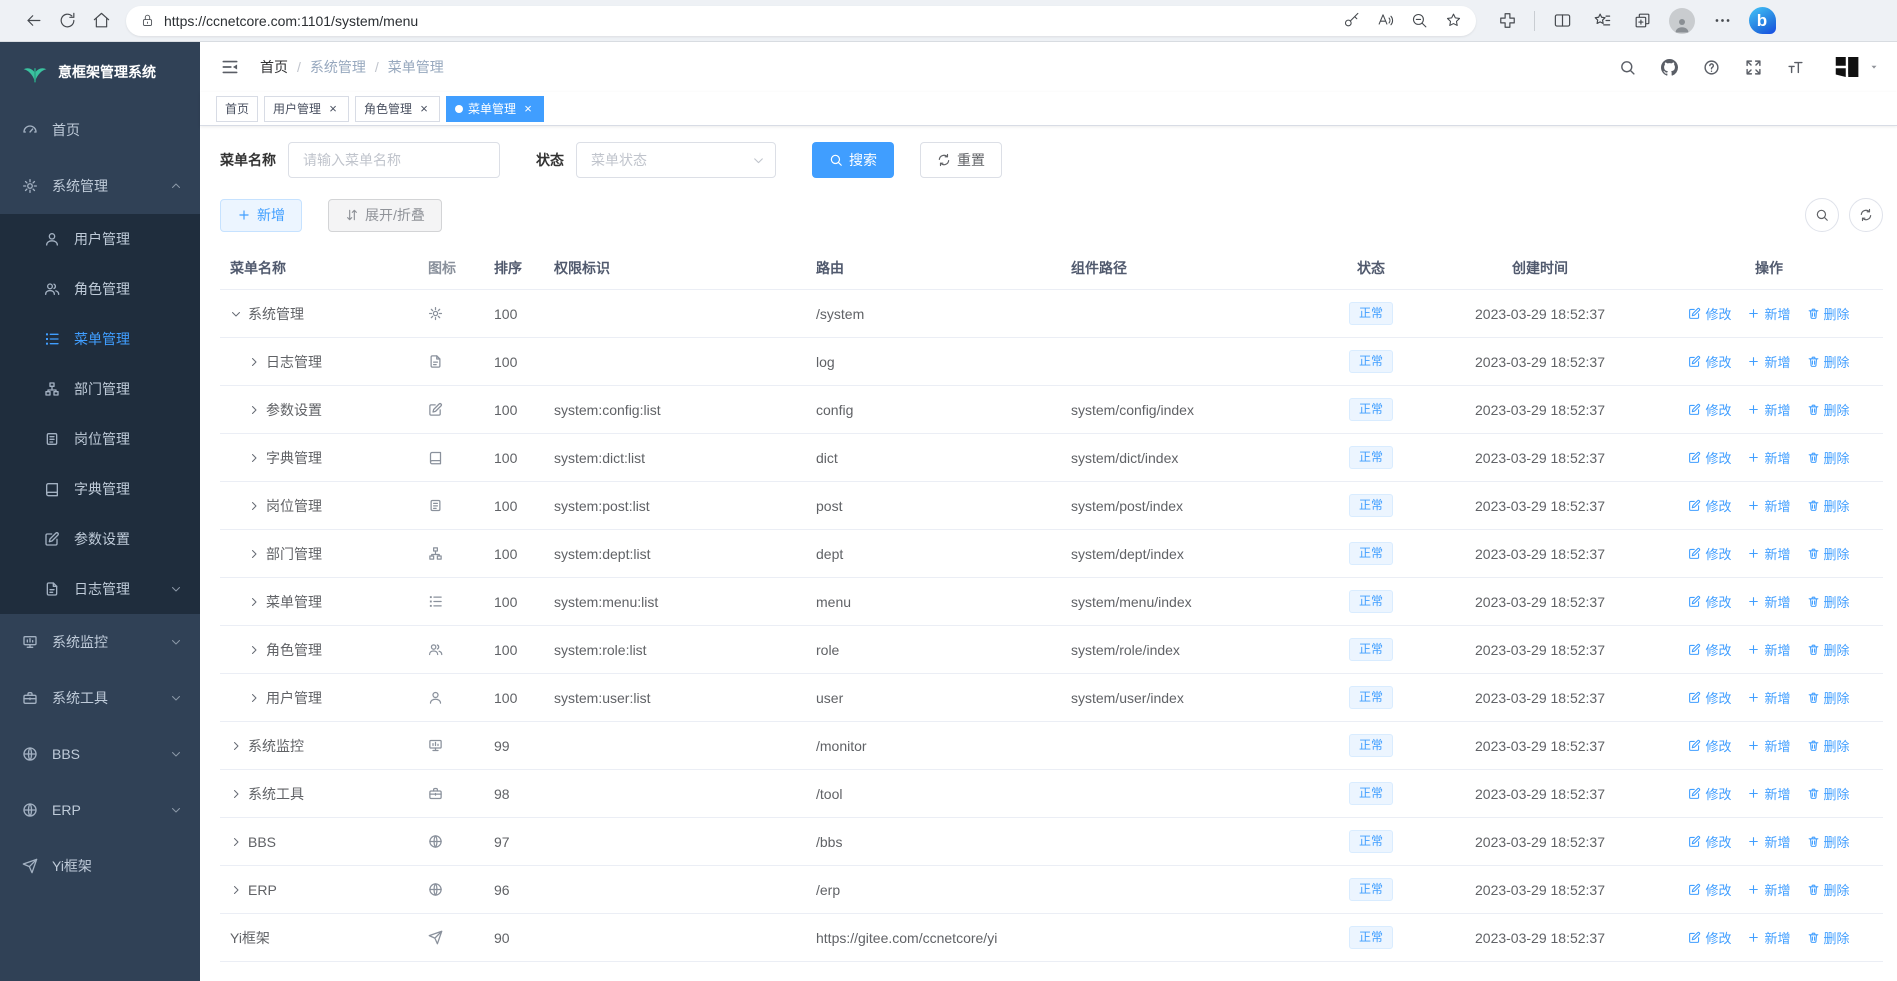 The height and width of the screenshot is (981, 1897). What do you see at coordinates (307, 108) in the screenshot?
I see `tab-1: 用户管理 ×` at bounding box center [307, 108].